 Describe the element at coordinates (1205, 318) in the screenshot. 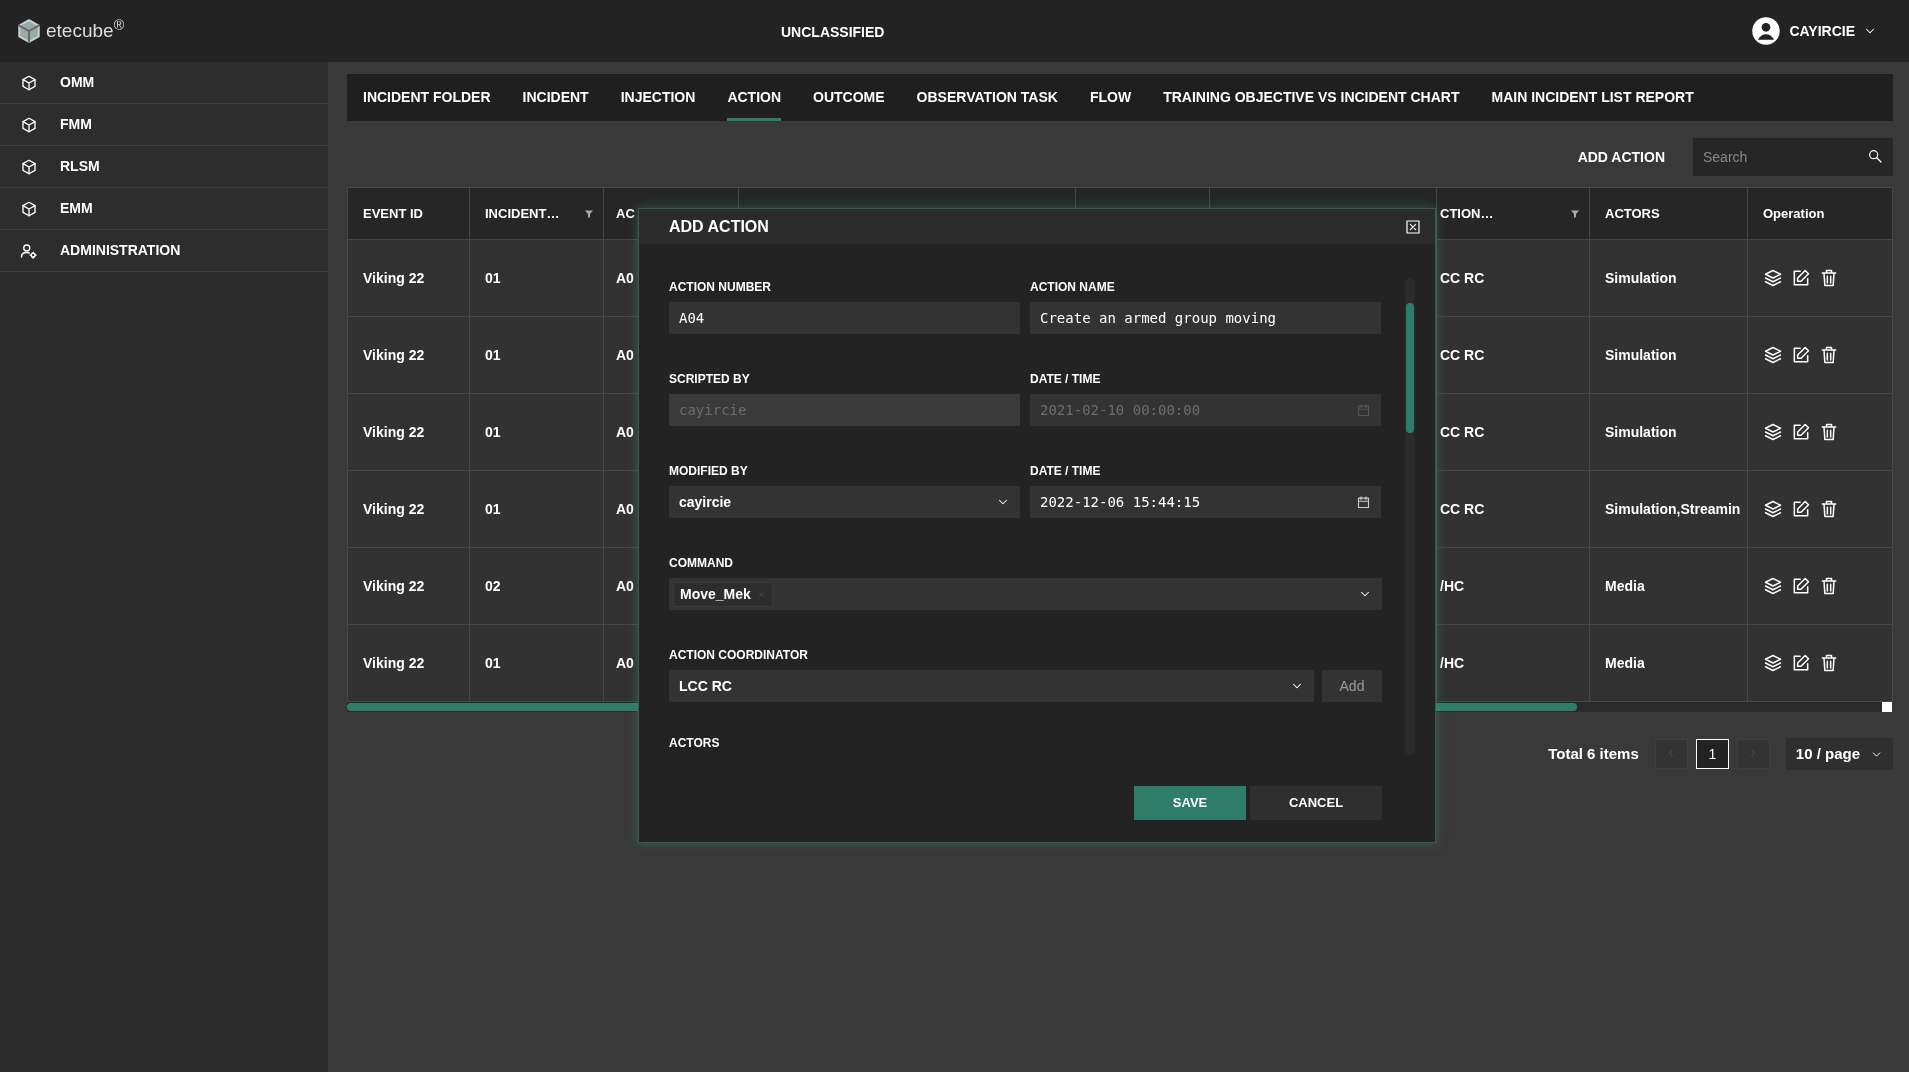

I see `input-field: Create an armed group moving` at that location.